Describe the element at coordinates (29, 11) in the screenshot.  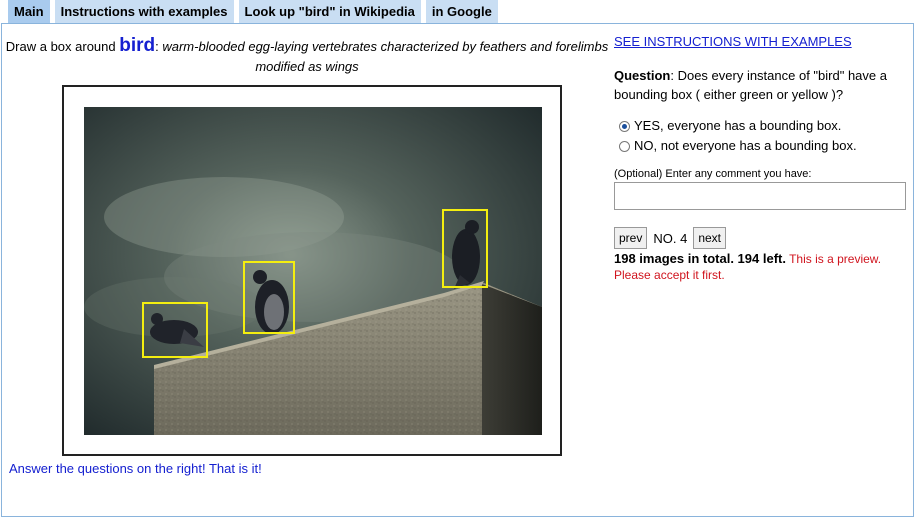
I see `tab-main: Main` at that location.